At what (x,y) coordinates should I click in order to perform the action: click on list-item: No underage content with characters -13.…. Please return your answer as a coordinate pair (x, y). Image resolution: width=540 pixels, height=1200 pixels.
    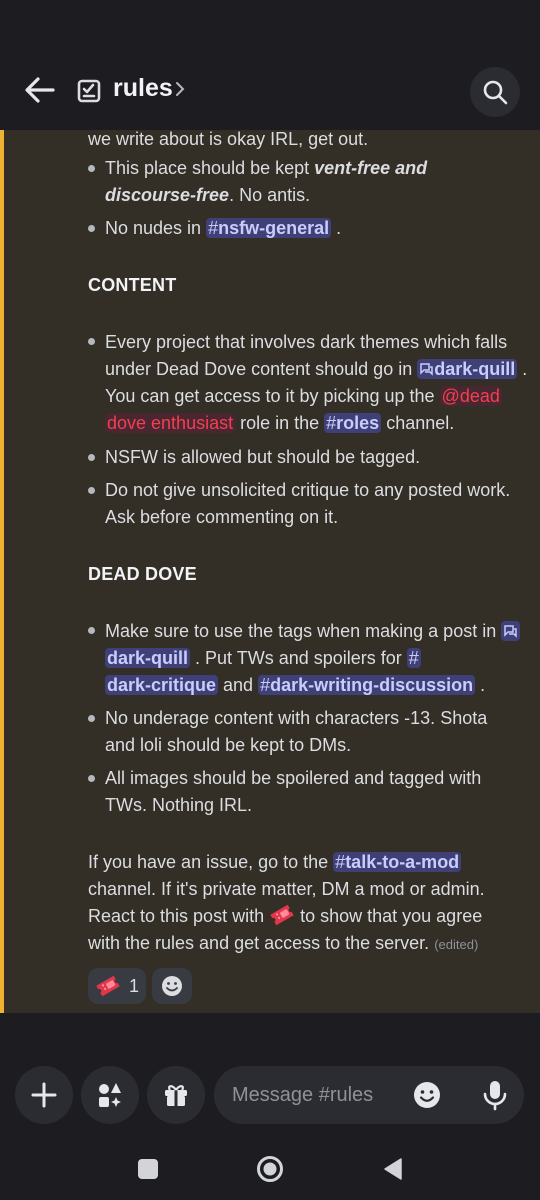
    Looking at the image, I should click on (296, 718).